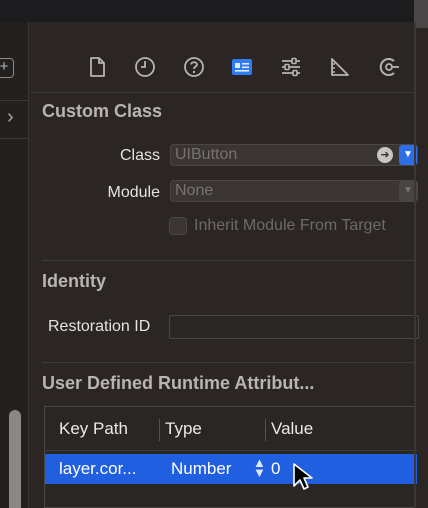 Image resolution: width=428 pixels, height=508 pixels. I want to click on ruler-icon, so click(340, 67).